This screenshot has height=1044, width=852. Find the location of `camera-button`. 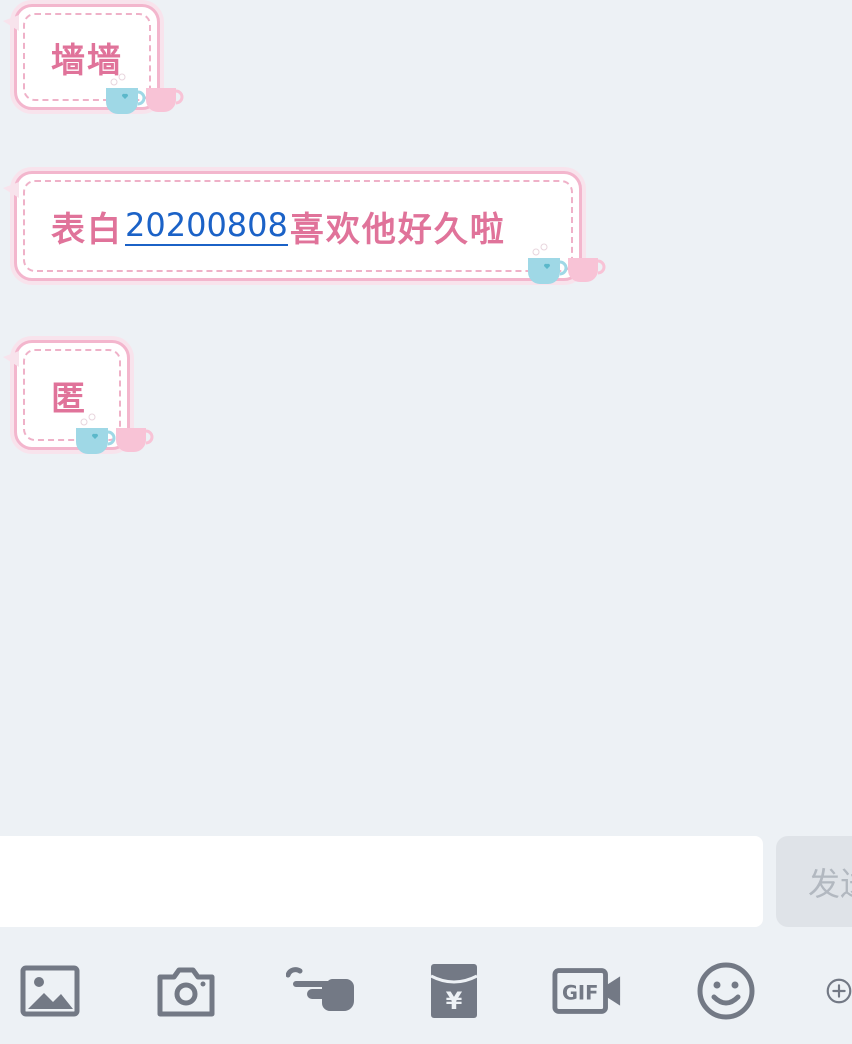

camera-button is located at coordinates (186, 991).